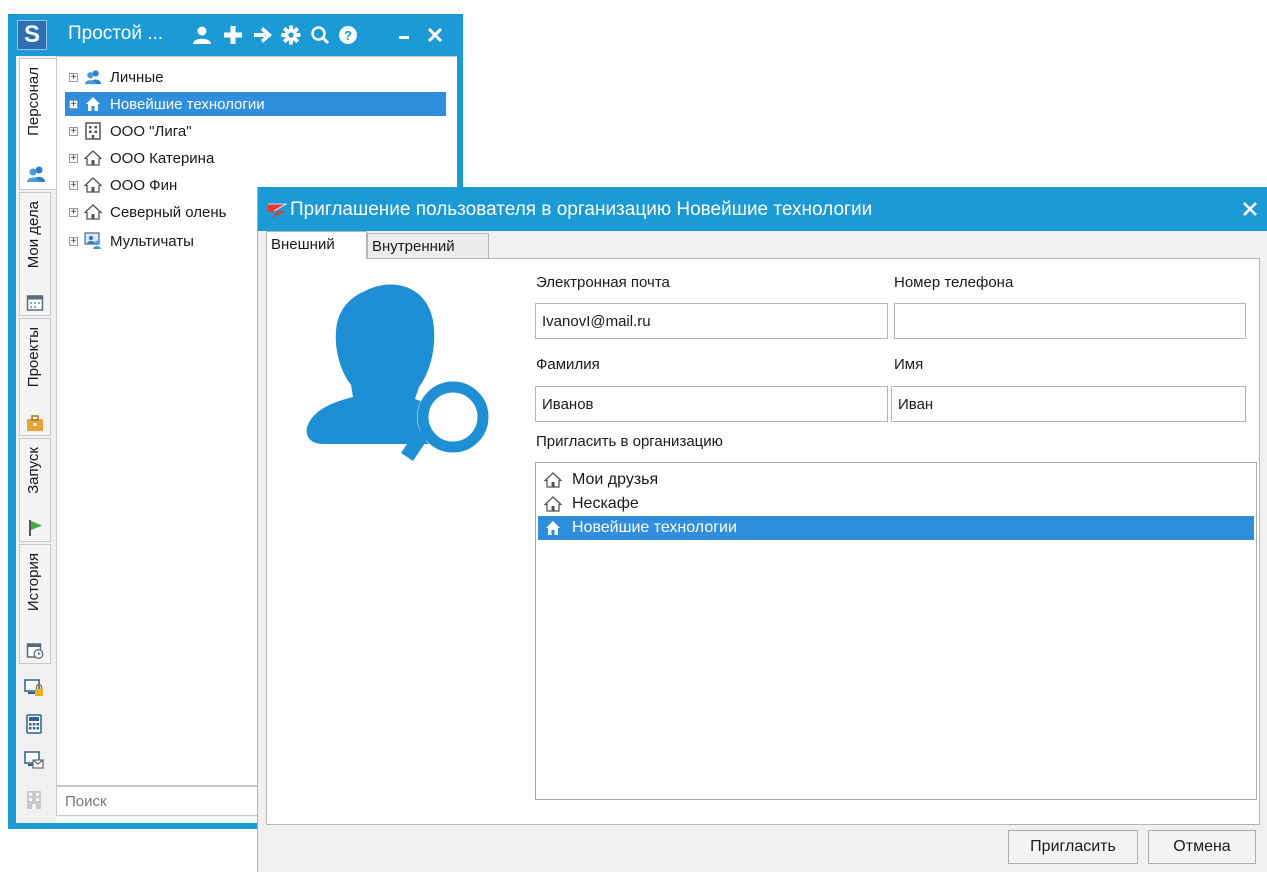 The height and width of the screenshot is (872, 1267). Describe the element at coordinates (291, 35) in the screenshot. I see `gear-icon` at that location.